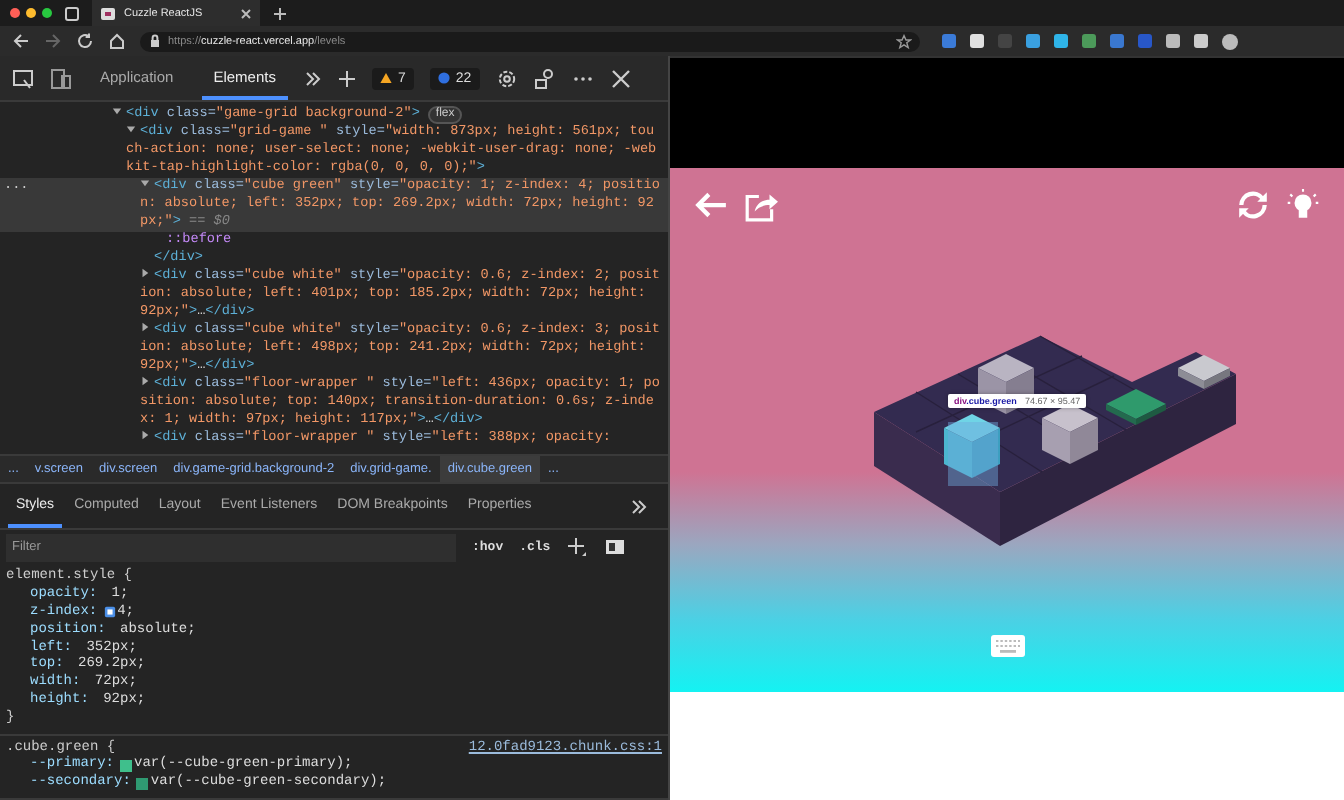 The height and width of the screenshot is (800, 1344). Describe the element at coordinates (23, 78) in the screenshot. I see `inspect-icon` at that location.